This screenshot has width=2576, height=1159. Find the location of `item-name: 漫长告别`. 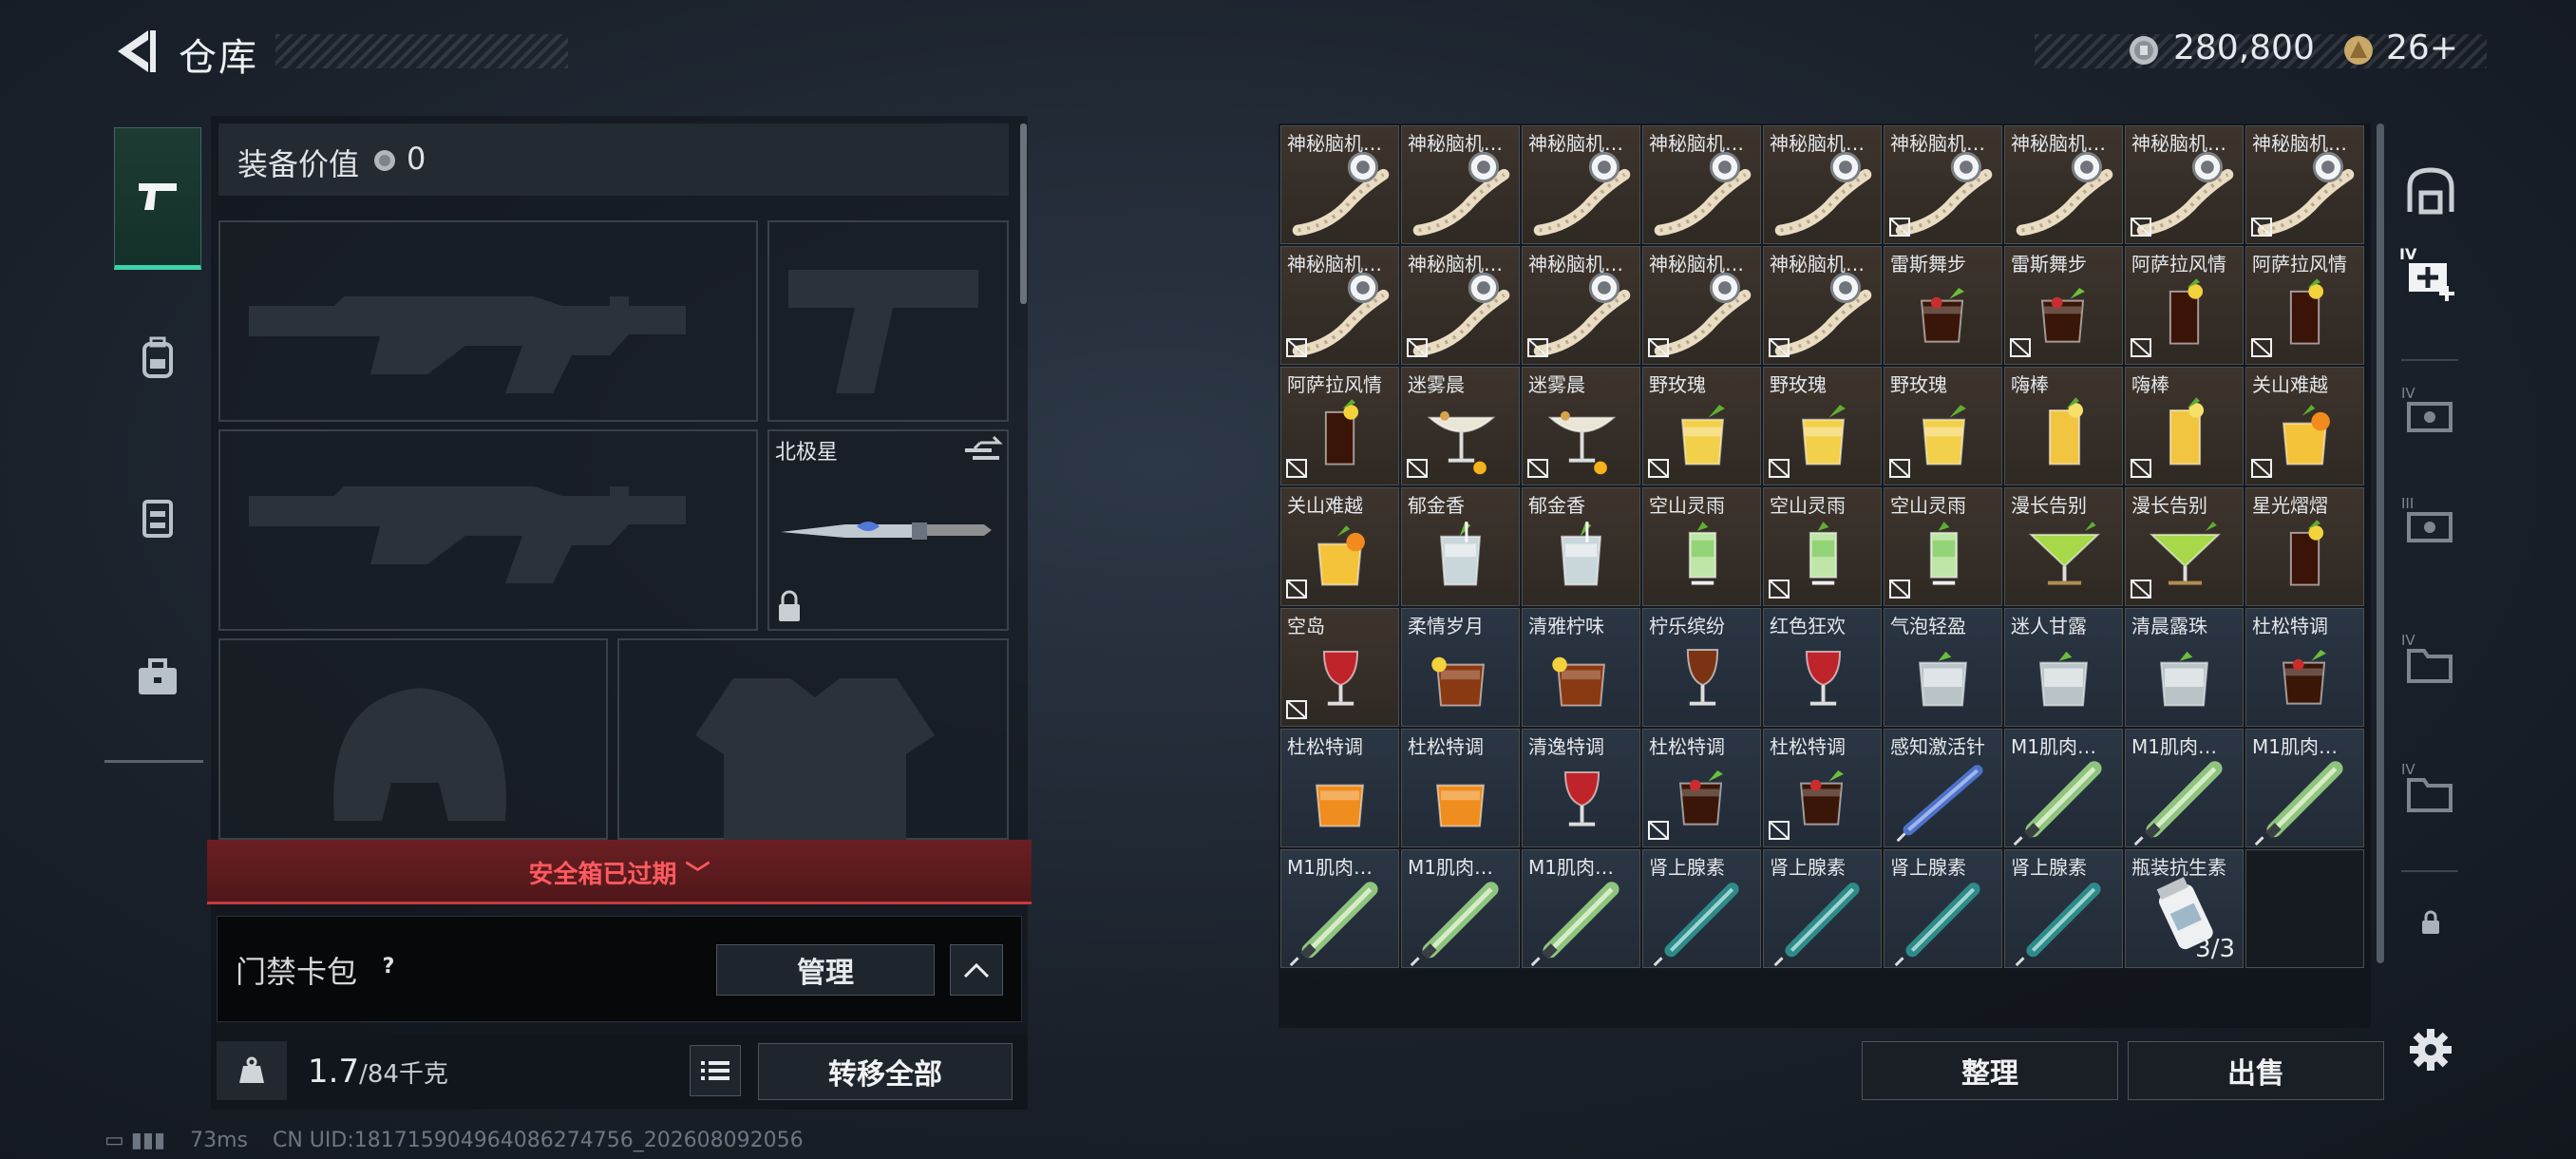

item-name: 漫长告别 is located at coordinates (2049, 505).